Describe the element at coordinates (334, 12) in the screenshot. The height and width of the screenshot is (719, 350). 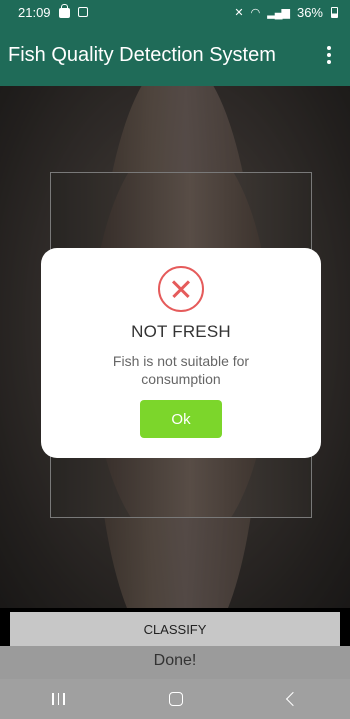
I see `battery-icon` at that location.